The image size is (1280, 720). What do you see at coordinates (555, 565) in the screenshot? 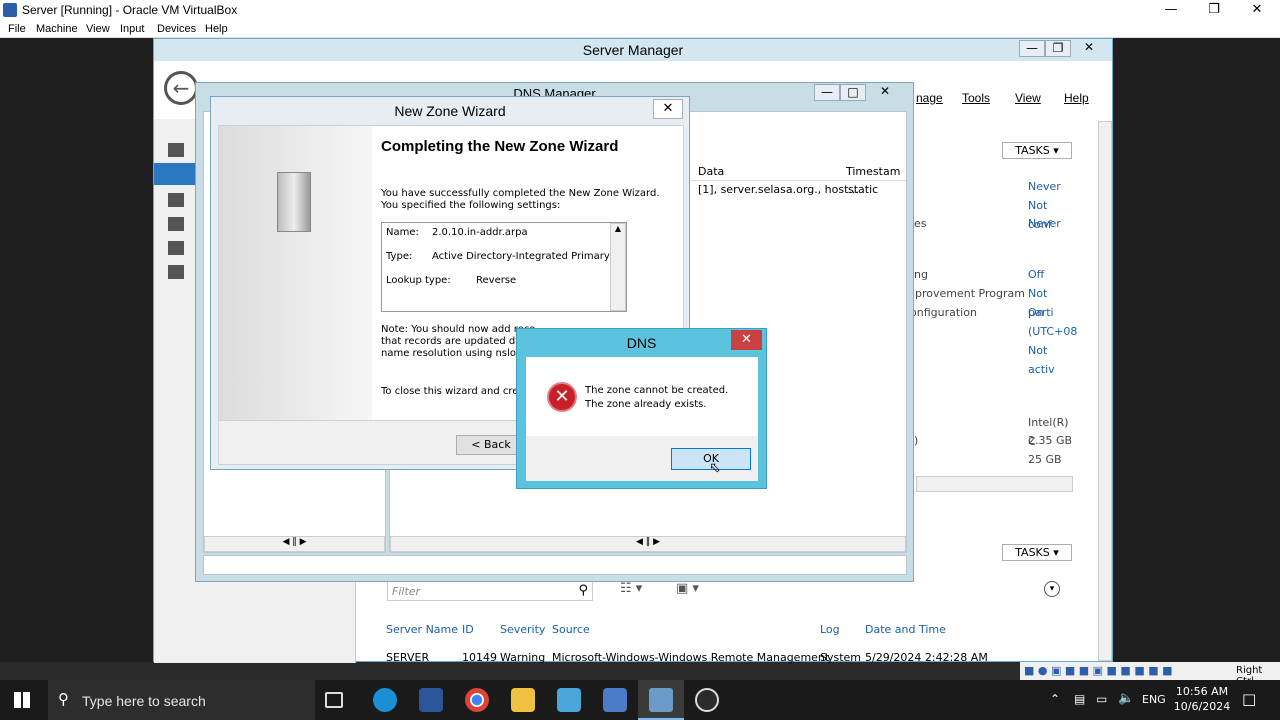
I see `dns-statusbar` at bounding box center [555, 565].